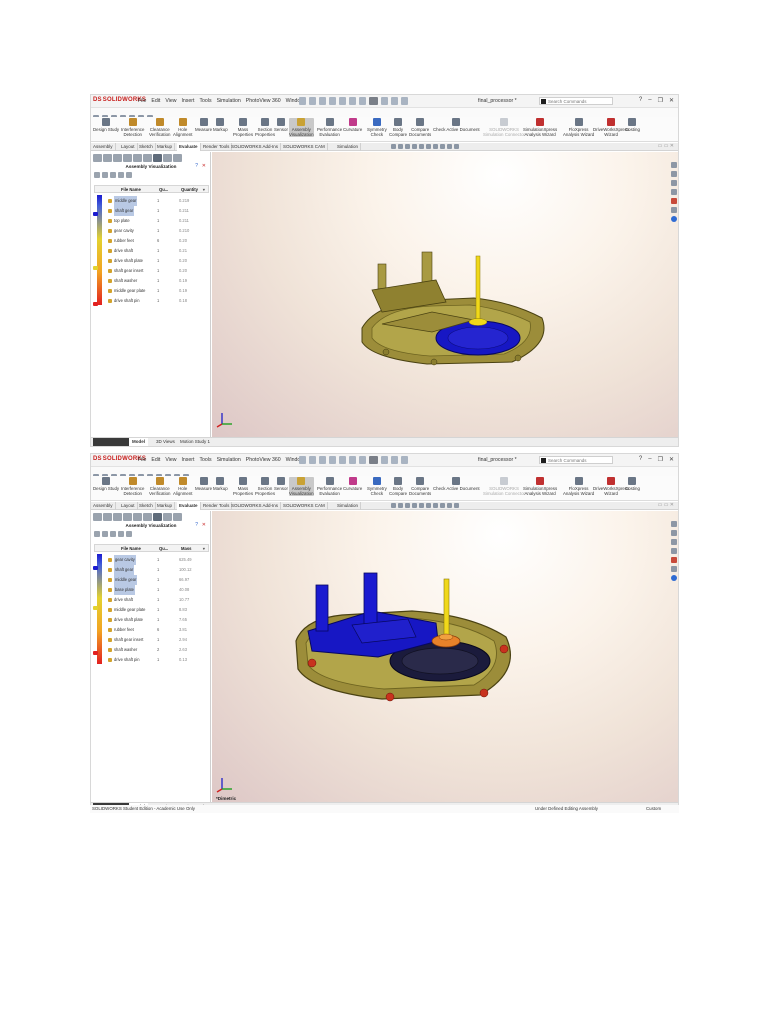 The width and height of the screenshot is (768, 1024). I want to click on print-icon, so click(342, 460).